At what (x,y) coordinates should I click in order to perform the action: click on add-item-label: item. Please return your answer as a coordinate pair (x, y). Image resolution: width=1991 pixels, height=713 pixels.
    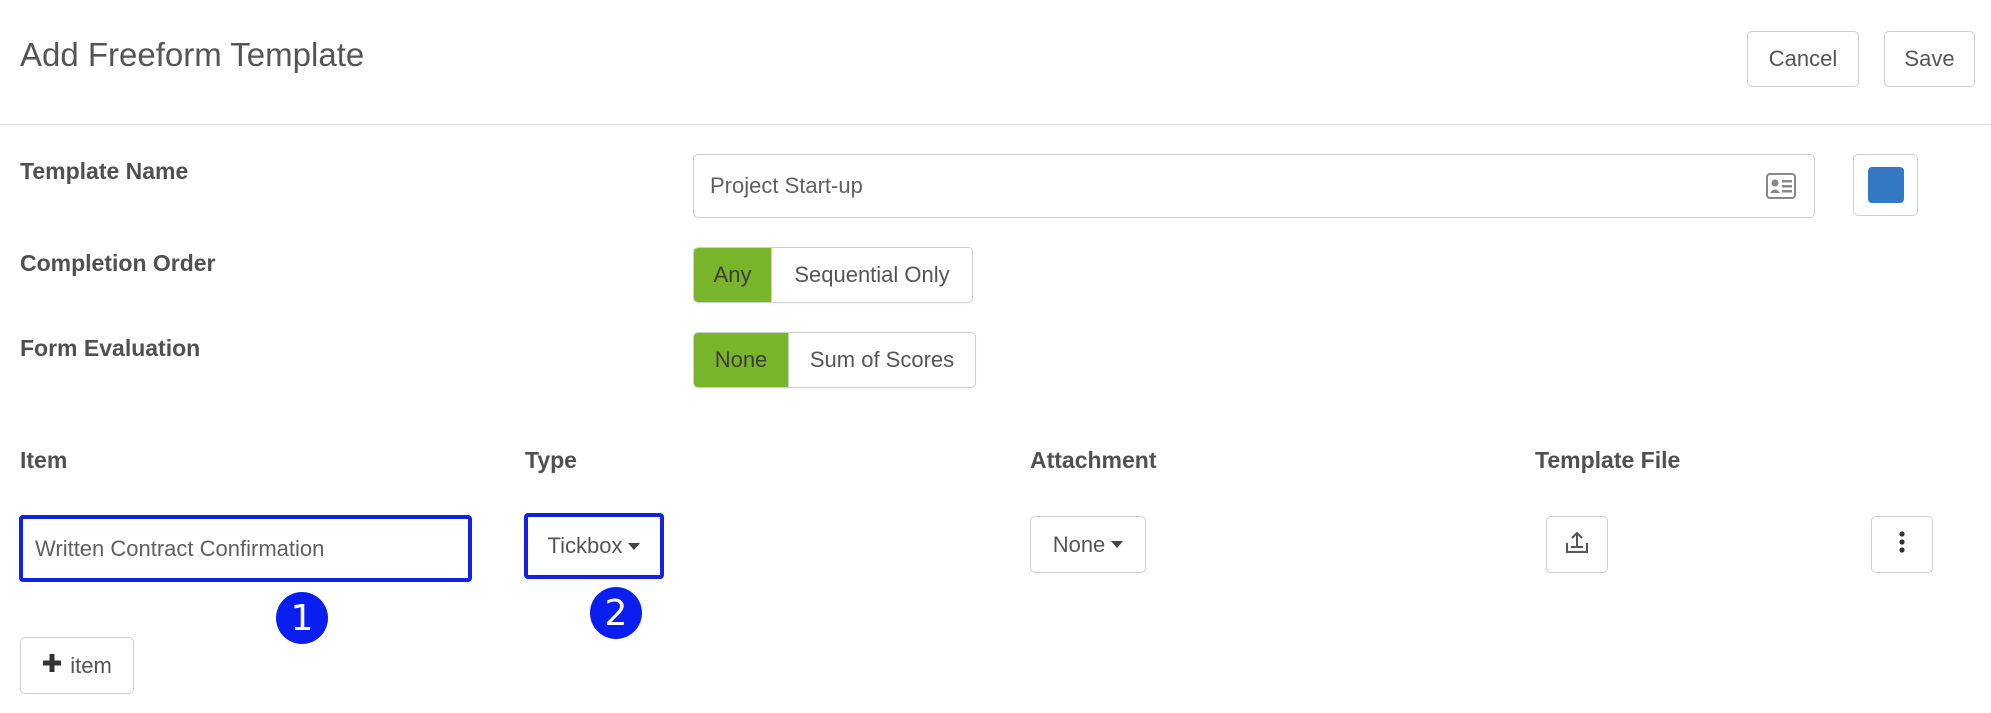
    Looking at the image, I should click on (91, 665).